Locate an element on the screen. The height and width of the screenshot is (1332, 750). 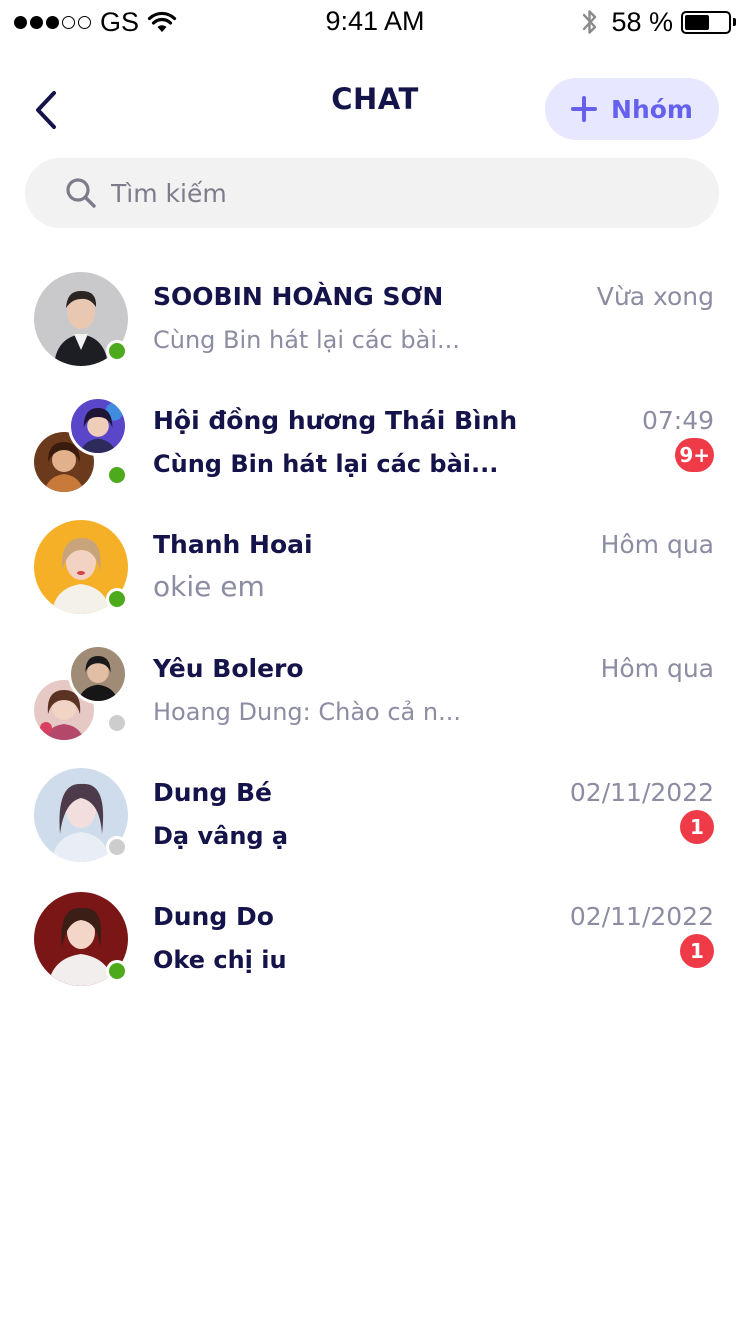
bluetooth-icon is located at coordinates (590, 22).